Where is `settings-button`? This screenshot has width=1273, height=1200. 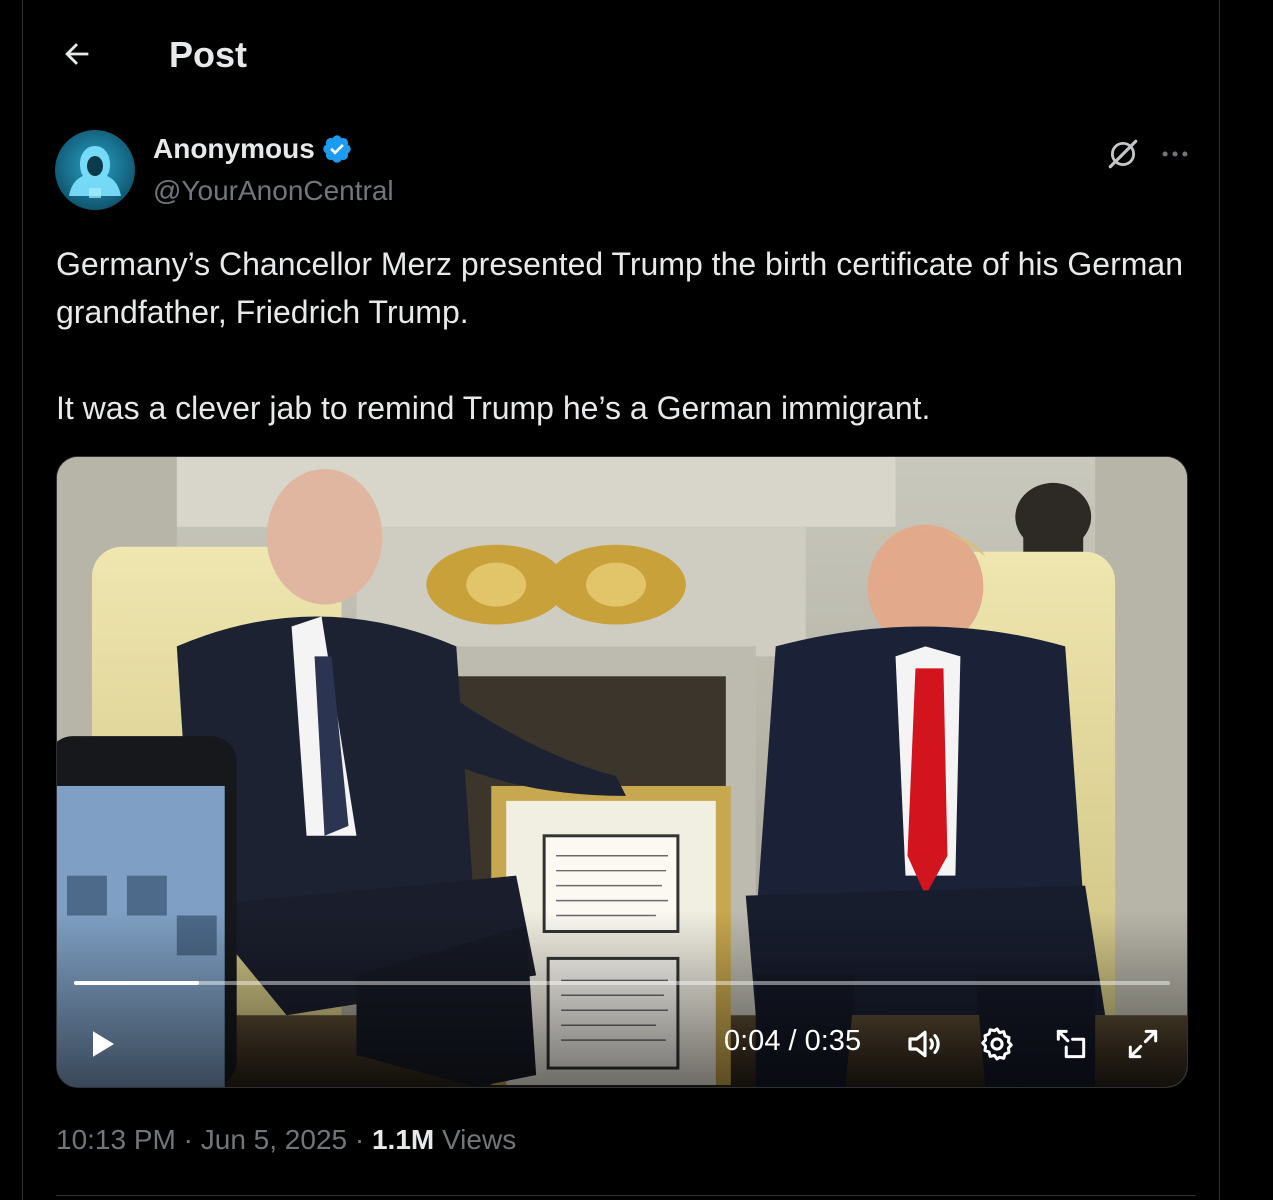 settings-button is located at coordinates (997, 1044).